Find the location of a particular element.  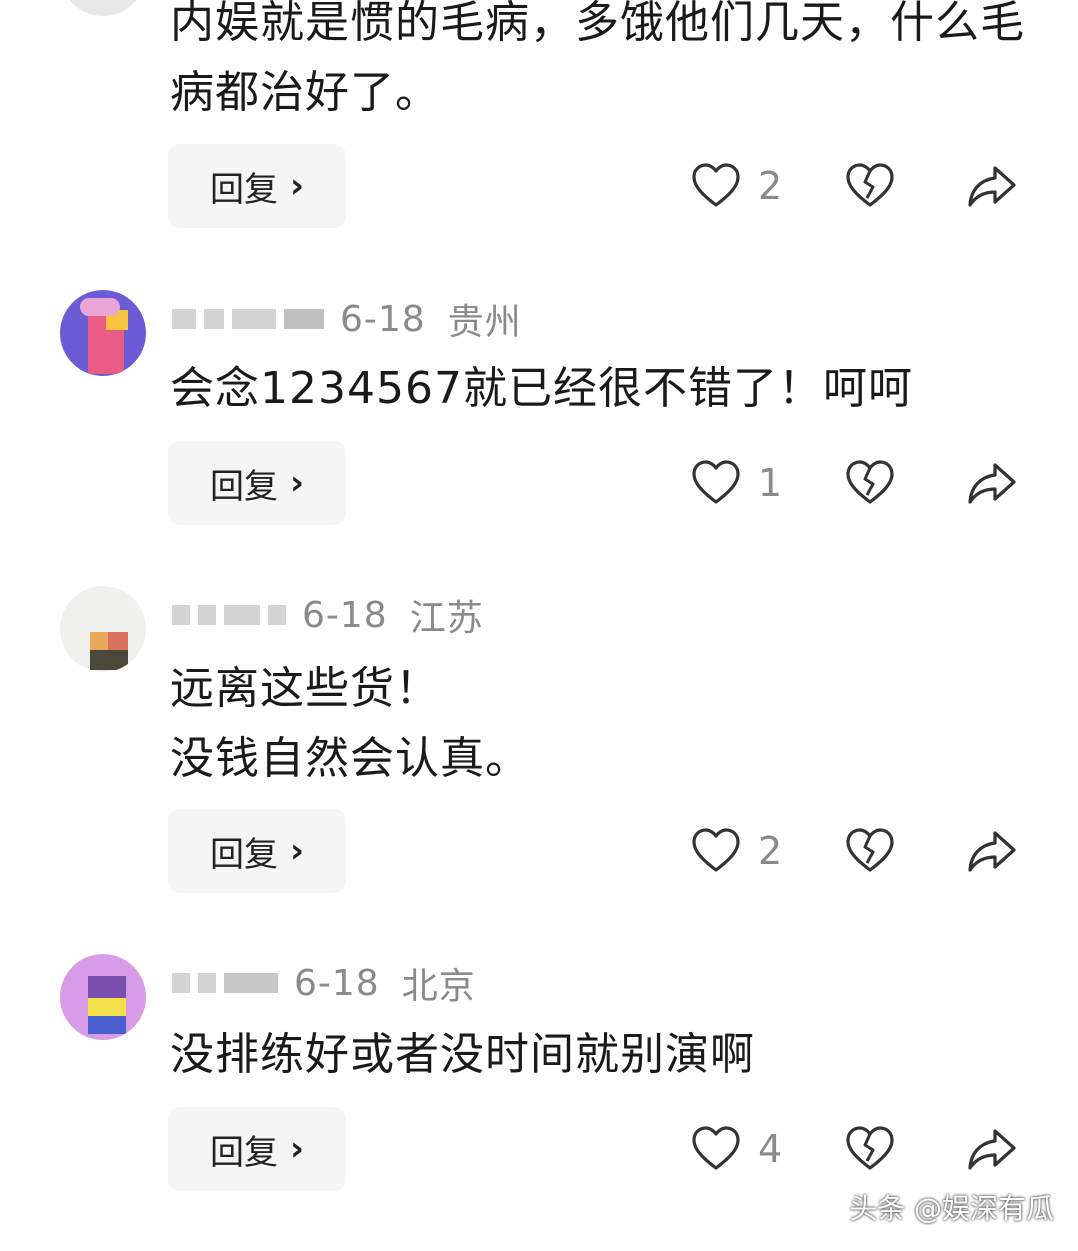

comment-text: 会念1234567就已经很不错了！呵呵 is located at coordinates (541, 388).